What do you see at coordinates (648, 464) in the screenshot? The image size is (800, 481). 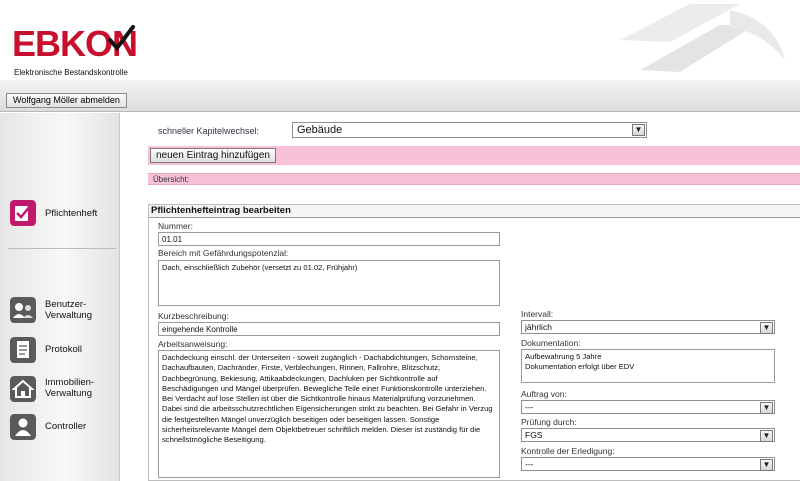 I see `kontrolle-select: --- ▼` at bounding box center [648, 464].